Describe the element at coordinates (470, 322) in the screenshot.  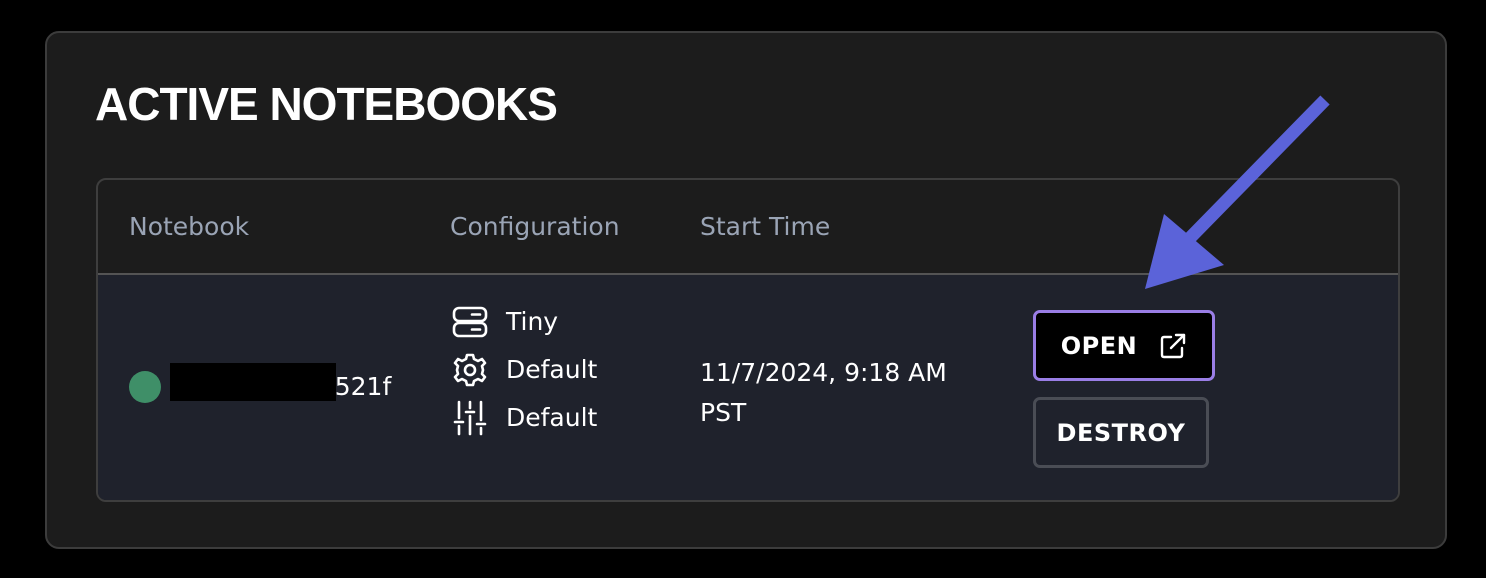
I see `server-icon` at that location.